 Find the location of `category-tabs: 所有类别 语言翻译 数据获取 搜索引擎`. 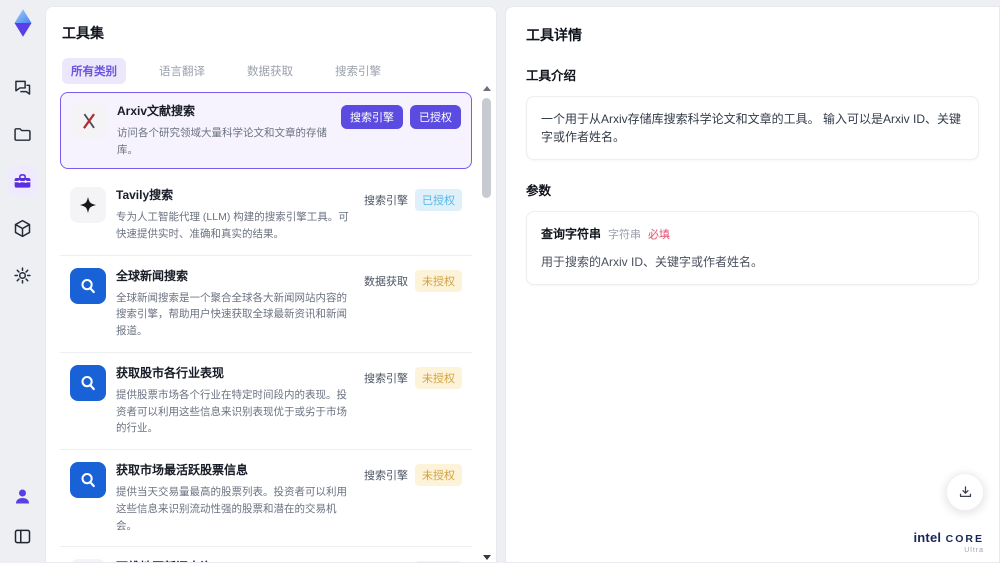

category-tabs: 所有类别 语言翻译 数据获取 搜索引擎 is located at coordinates (271, 71).